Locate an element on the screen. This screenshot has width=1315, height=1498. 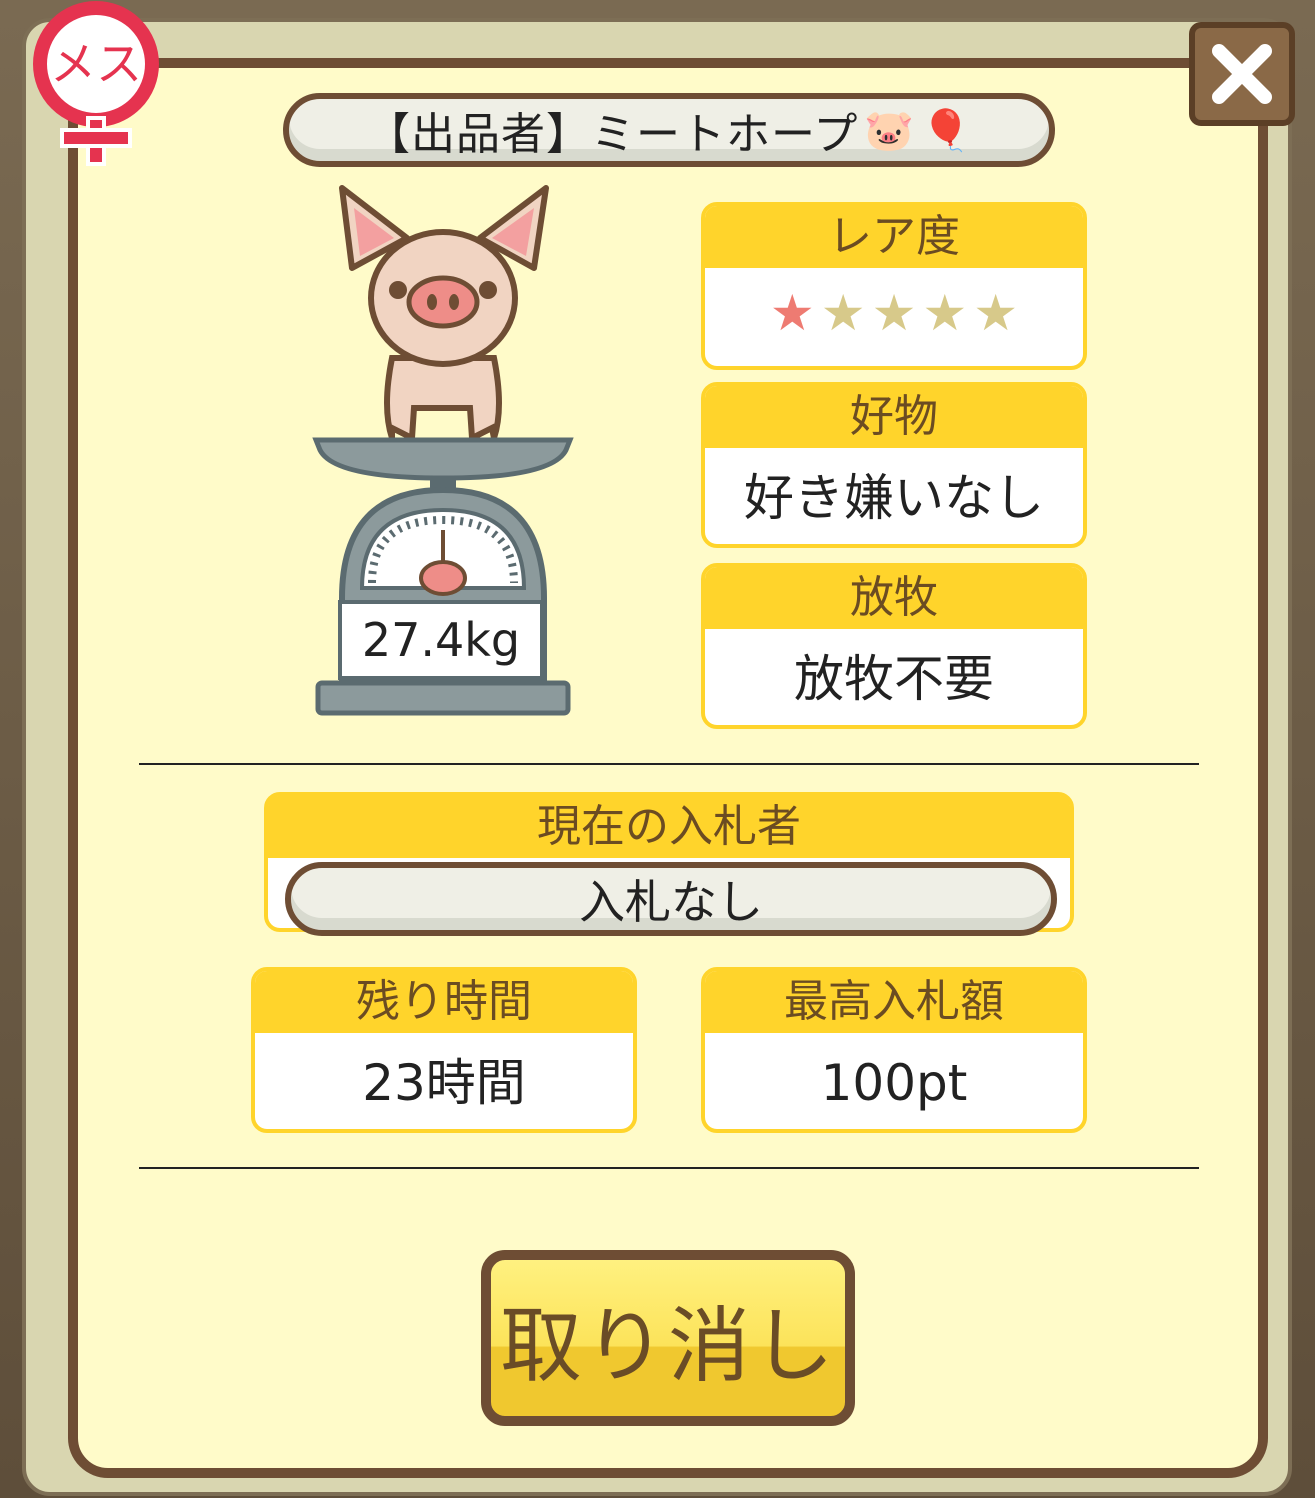
divider-bottom is located at coordinates (669, 1168).